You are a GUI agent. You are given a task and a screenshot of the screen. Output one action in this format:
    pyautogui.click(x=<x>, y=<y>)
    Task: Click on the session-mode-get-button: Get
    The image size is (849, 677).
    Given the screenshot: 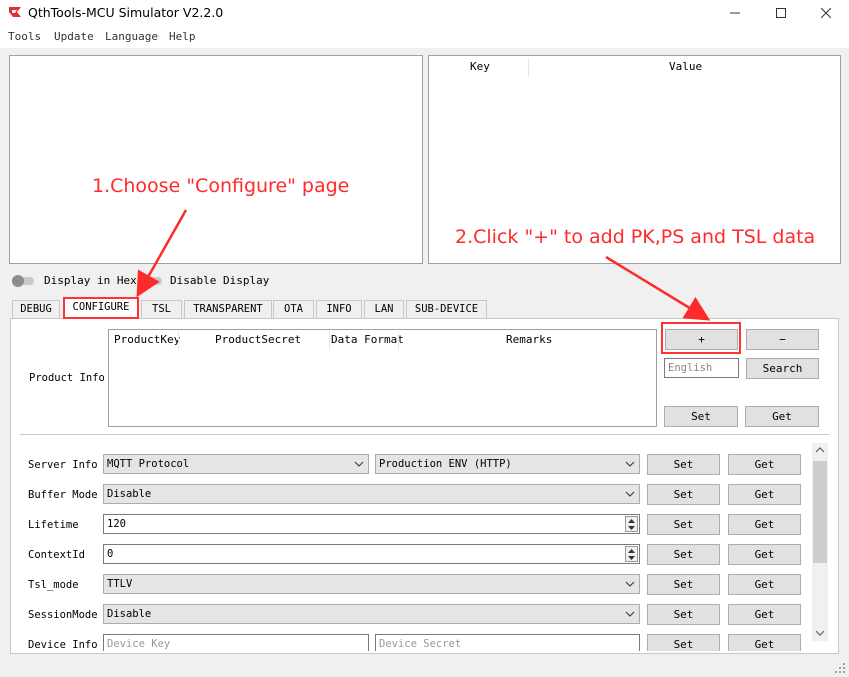 What is the action you would take?
    pyautogui.click(x=764, y=614)
    